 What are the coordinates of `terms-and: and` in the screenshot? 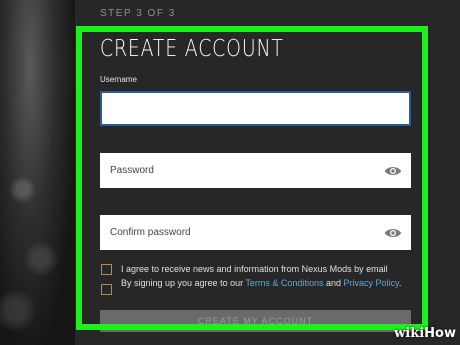 It's located at (333, 283).